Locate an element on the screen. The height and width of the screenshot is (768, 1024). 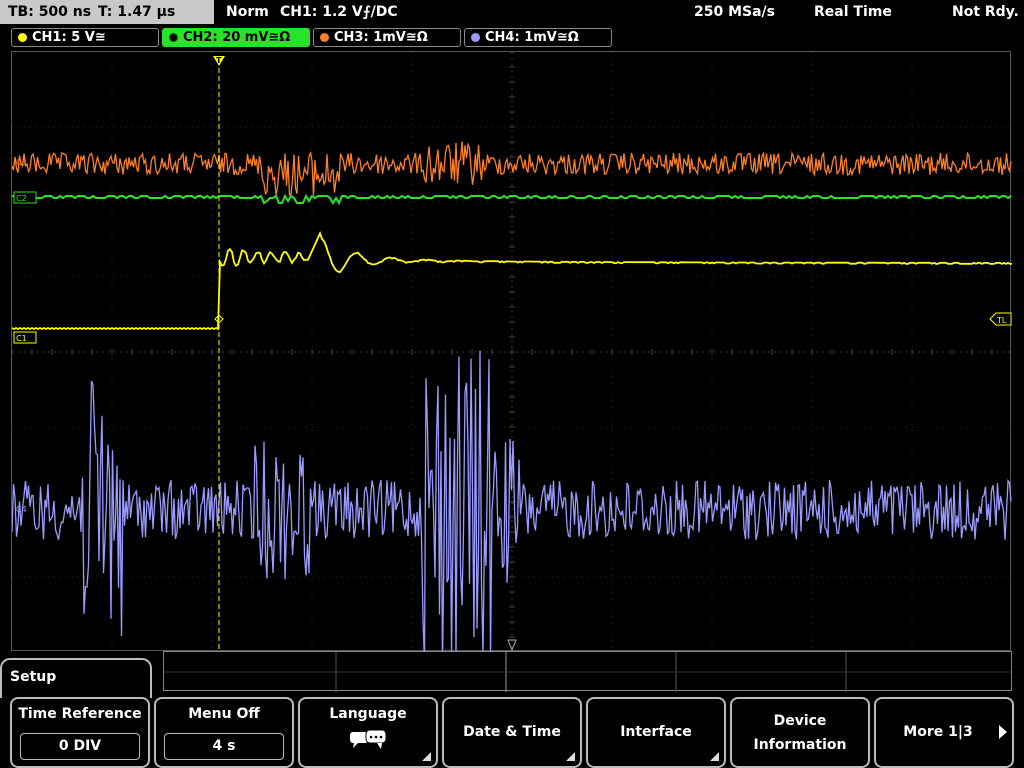
time-reference-softkey: Time Reference 0 DIV is located at coordinates (80, 732).